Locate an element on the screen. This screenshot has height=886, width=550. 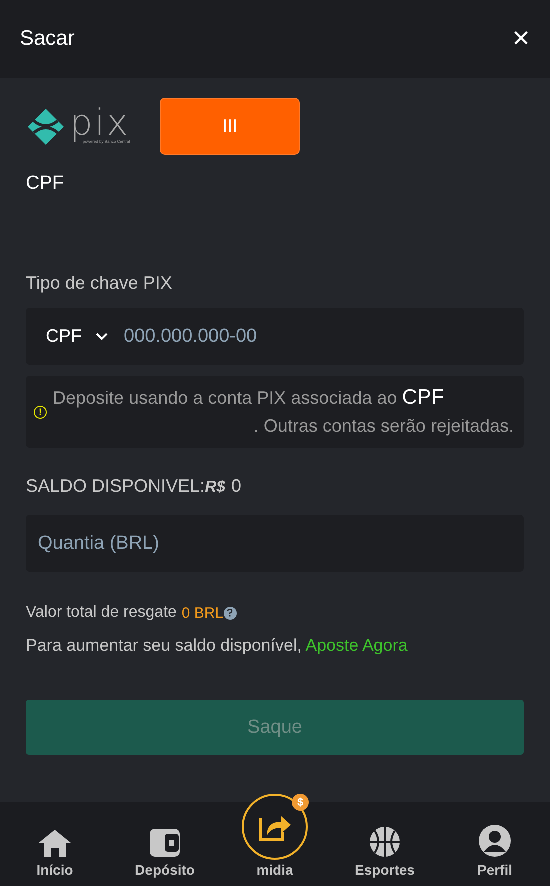
chevron-down-icon is located at coordinates (102, 336).